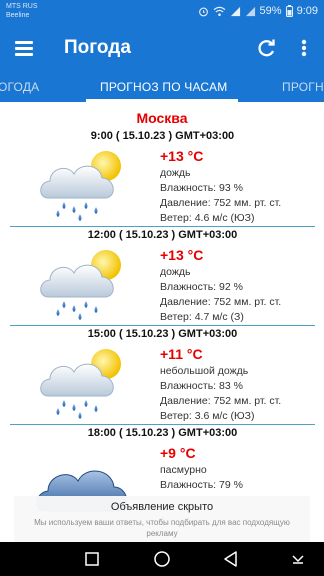  I want to click on forecast-wind: Ветер: 3.6 м/с (ЮЗ), so click(207, 416).